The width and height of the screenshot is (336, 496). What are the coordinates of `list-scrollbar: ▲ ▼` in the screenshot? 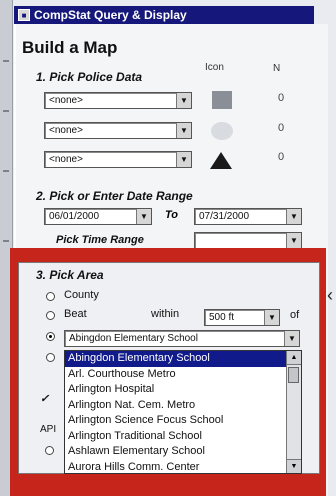 It's located at (293, 412).